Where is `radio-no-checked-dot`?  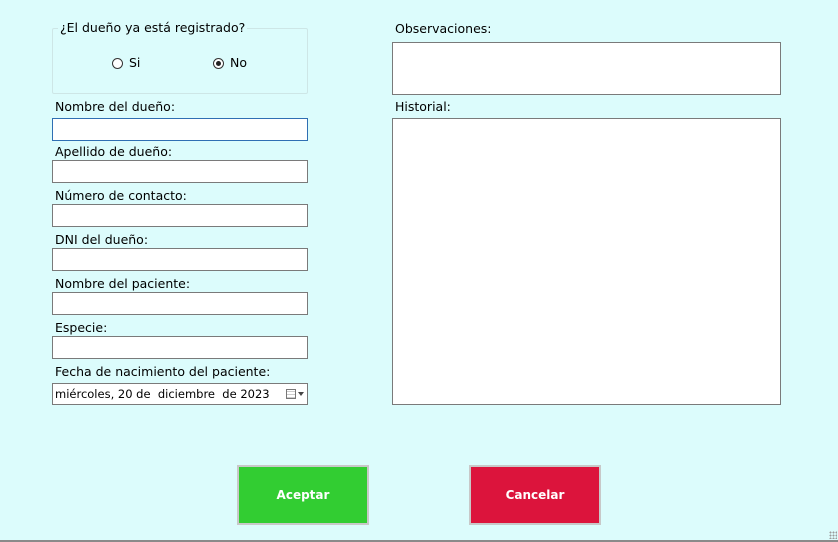
radio-no-checked-dot is located at coordinates (218, 63).